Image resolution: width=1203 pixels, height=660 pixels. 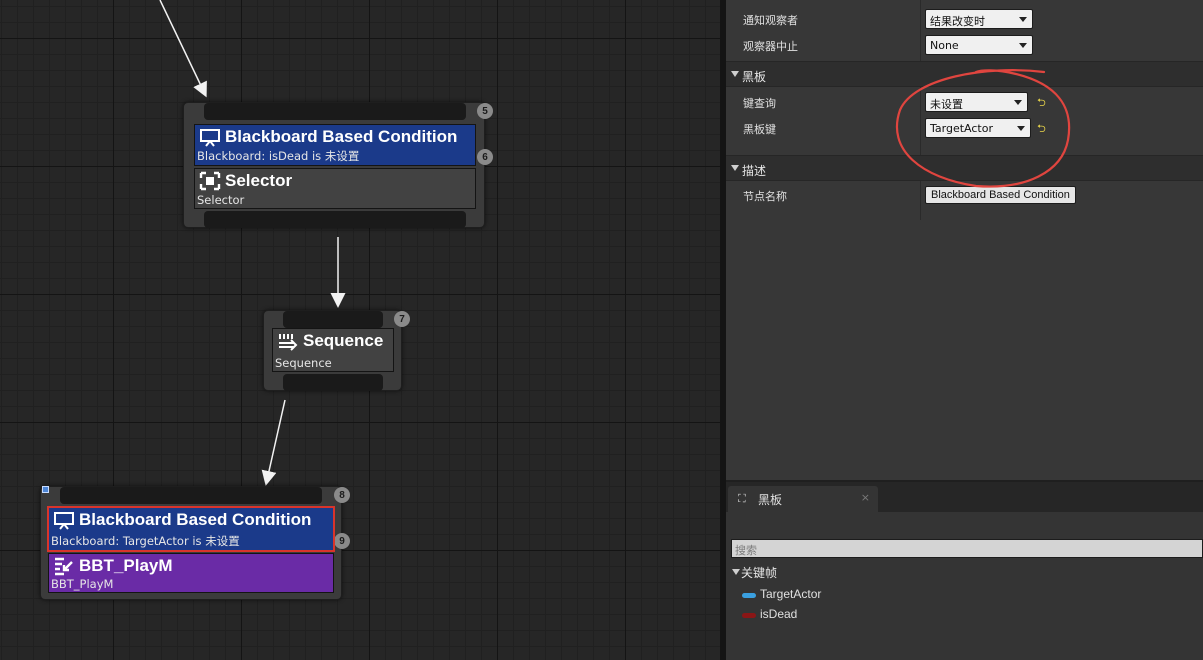 What do you see at coordinates (342, 495) in the screenshot?
I see `execution-index-badge: 8` at bounding box center [342, 495].